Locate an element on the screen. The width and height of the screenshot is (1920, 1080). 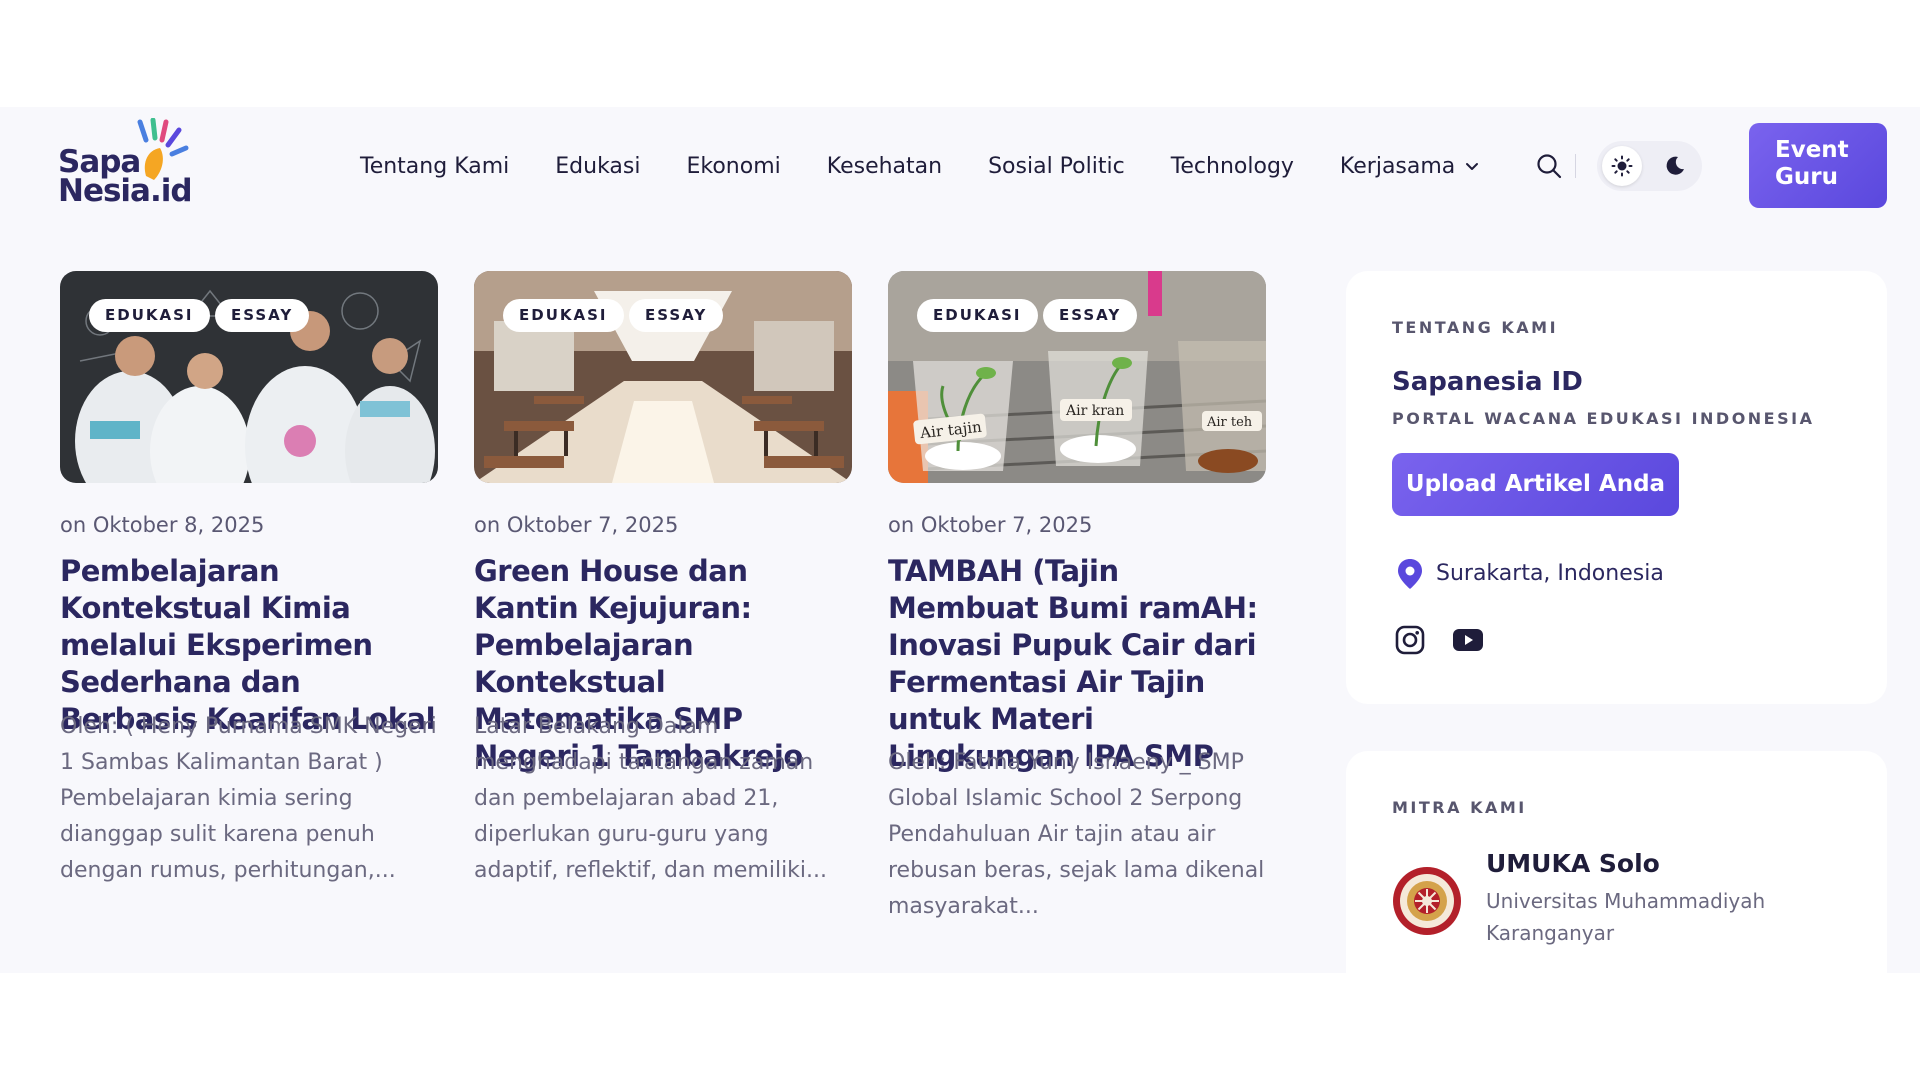
nav-item-kesehatan: Kesehatan is located at coordinates (884, 166).